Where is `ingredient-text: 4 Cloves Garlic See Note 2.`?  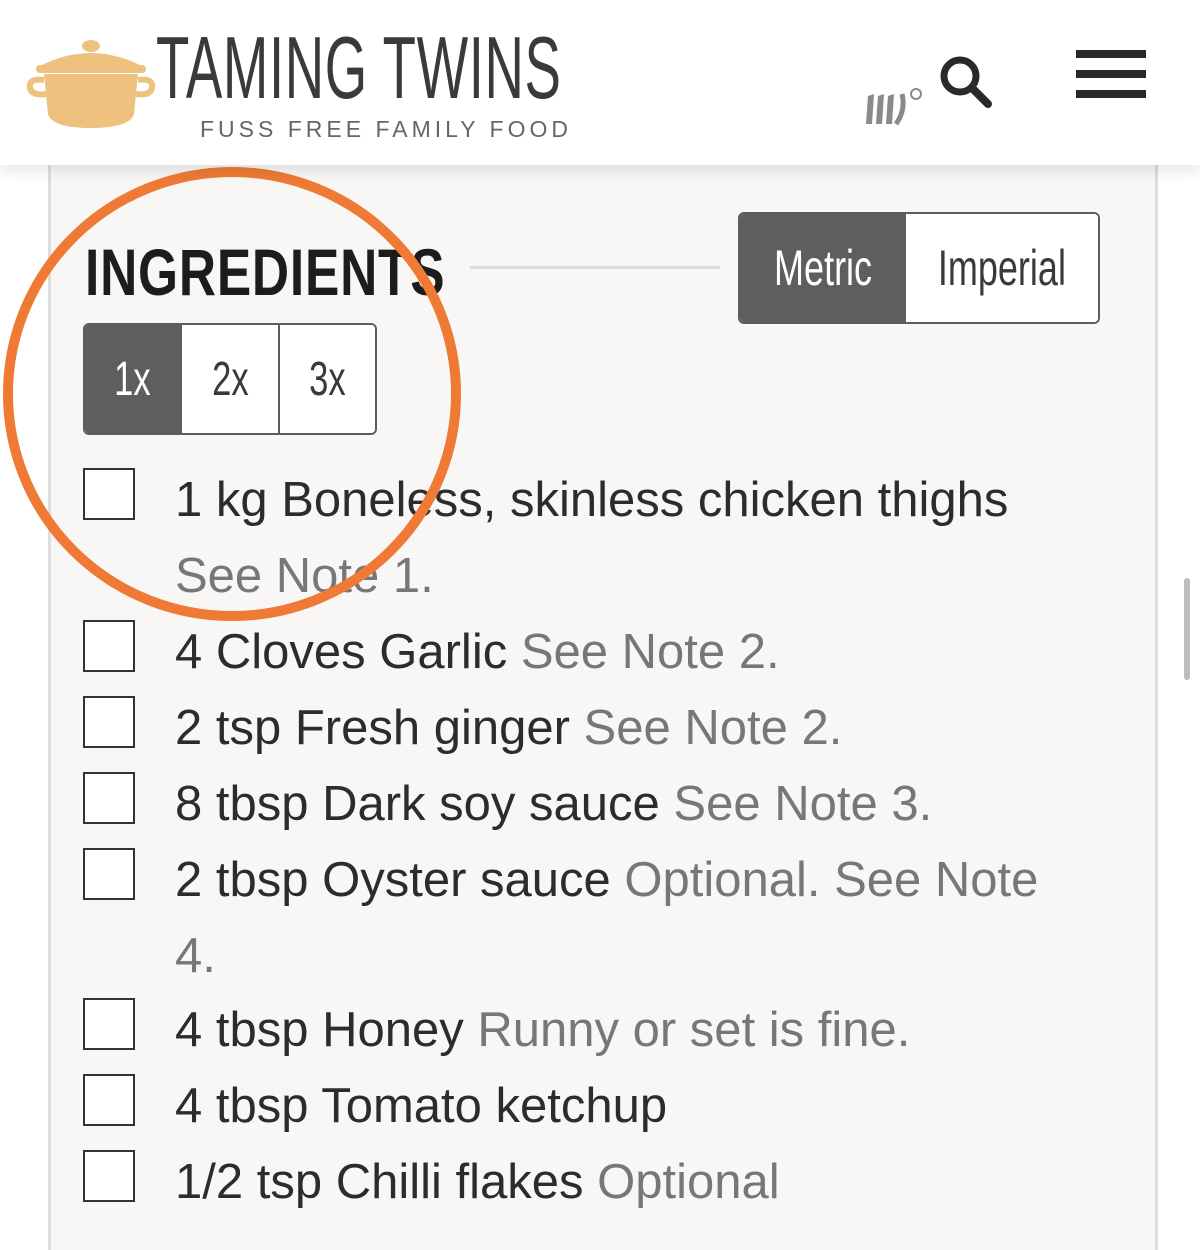
ingredient-text: 4 Cloves Garlic See Note 2. is located at coordinates (625, 652).